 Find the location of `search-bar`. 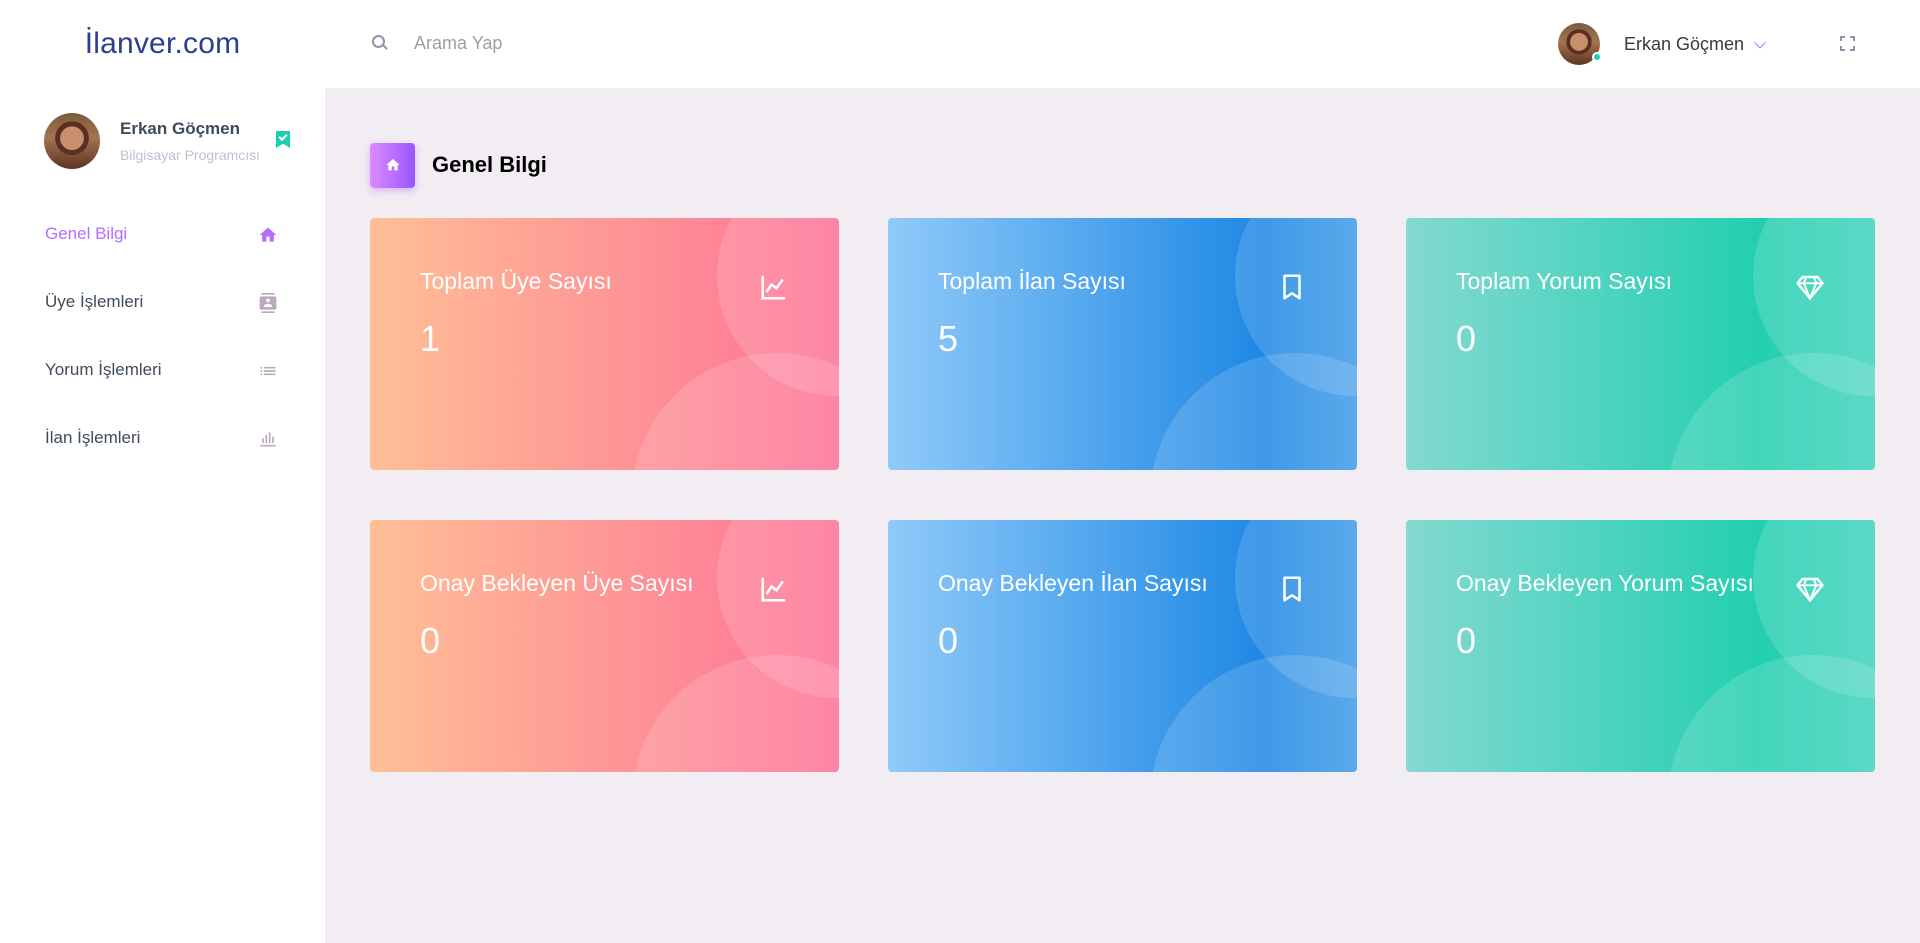

search-bar is located at coordinates (542, 43).